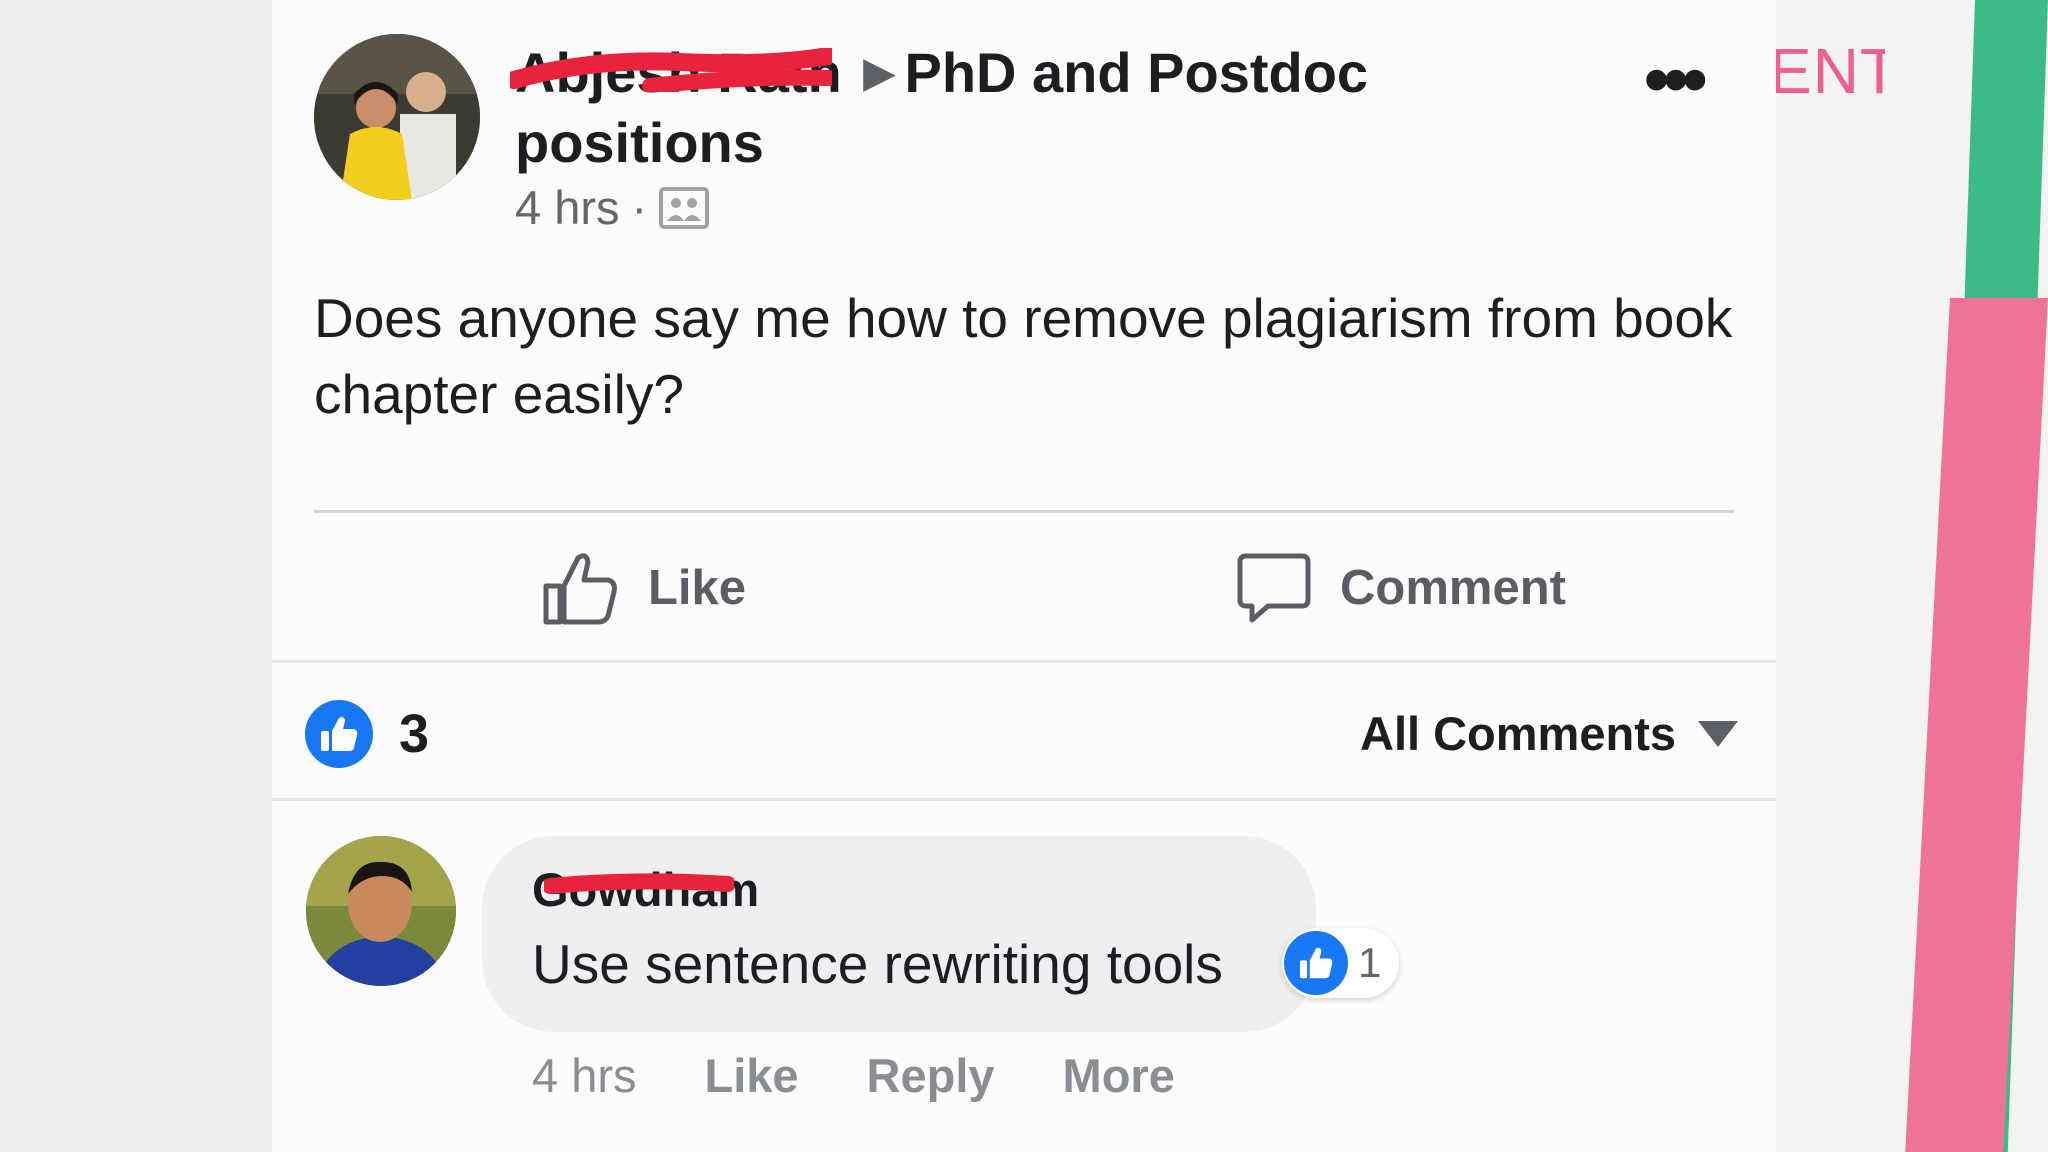 This screenshot has height=1152, width=2048. I want to click on comment-body: Use sentence rewriting tools, so click(877, 964).